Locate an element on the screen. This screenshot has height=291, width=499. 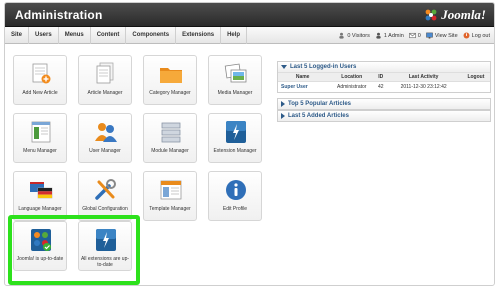
quickicon-language-manager: Language Manager is located at coordinates (40, 196).